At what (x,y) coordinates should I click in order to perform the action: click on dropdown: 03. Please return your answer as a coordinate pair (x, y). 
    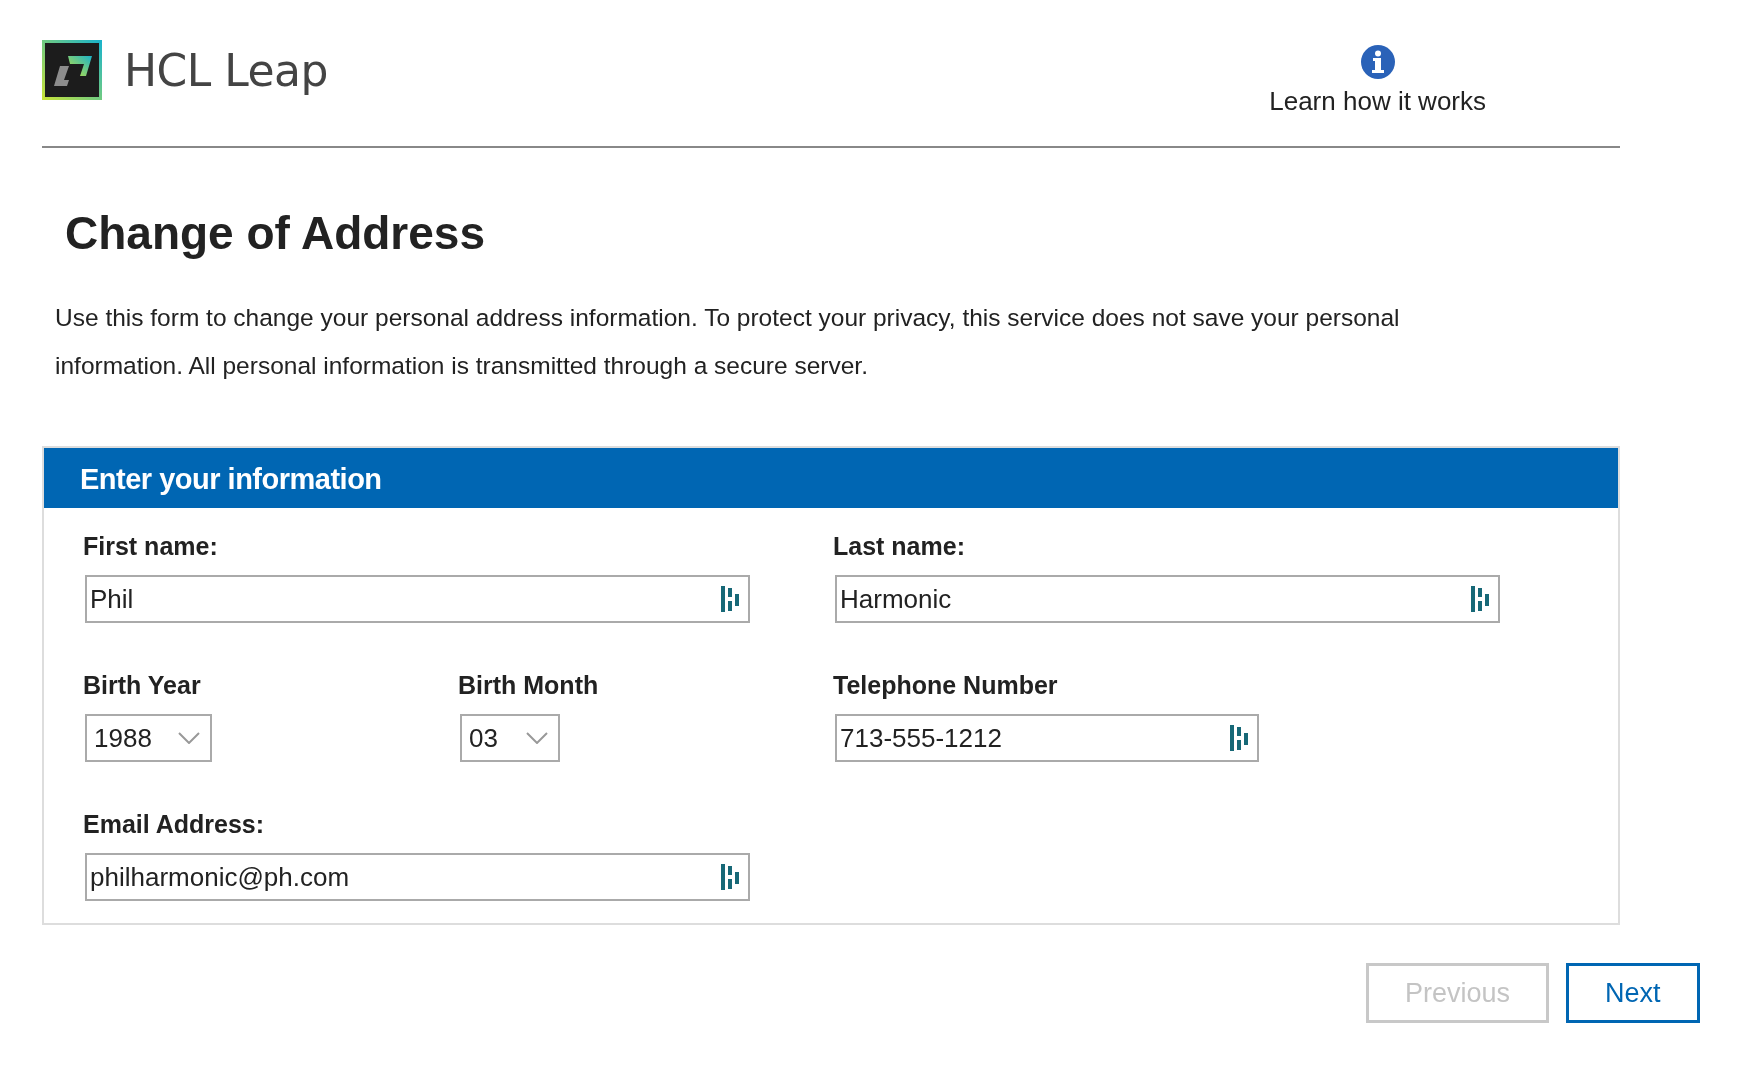
    Looking at the image, I should click on (510, 738).